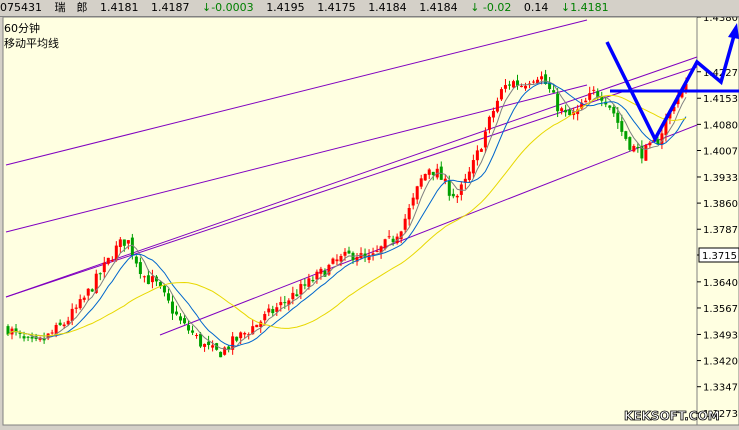  What do you see at coordinates (22, 28) in the screenshot?
I see `chart-period-title: 60分钟` at bounding box center [22, 28].